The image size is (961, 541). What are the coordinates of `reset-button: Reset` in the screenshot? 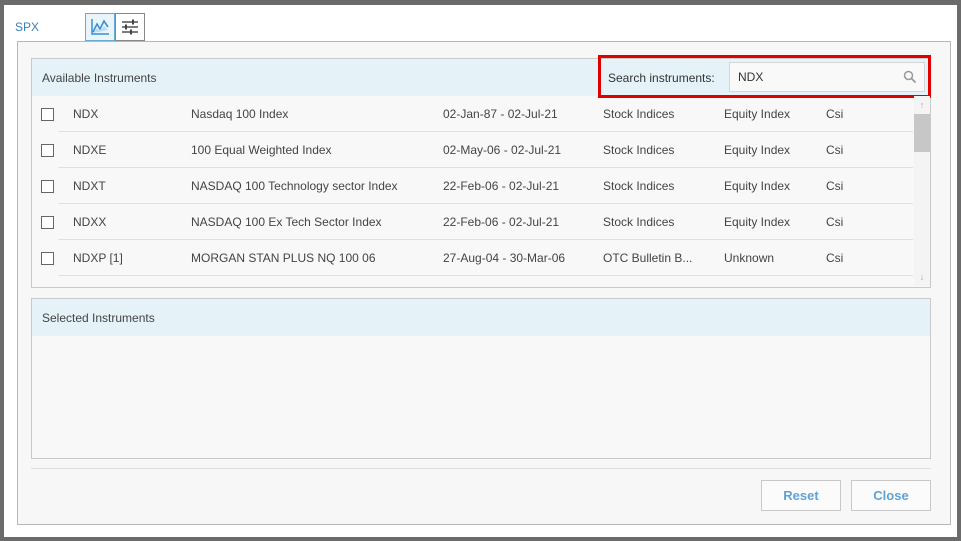 It's located at (801, 495).